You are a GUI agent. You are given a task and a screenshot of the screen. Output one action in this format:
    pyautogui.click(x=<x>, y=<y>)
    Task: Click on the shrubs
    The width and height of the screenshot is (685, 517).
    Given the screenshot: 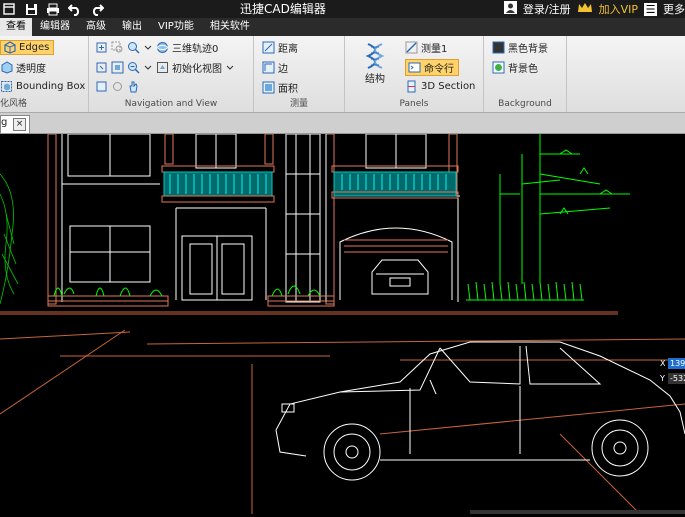 What is the action you would take?
    pyautogui.click(x=187, y=291)
    